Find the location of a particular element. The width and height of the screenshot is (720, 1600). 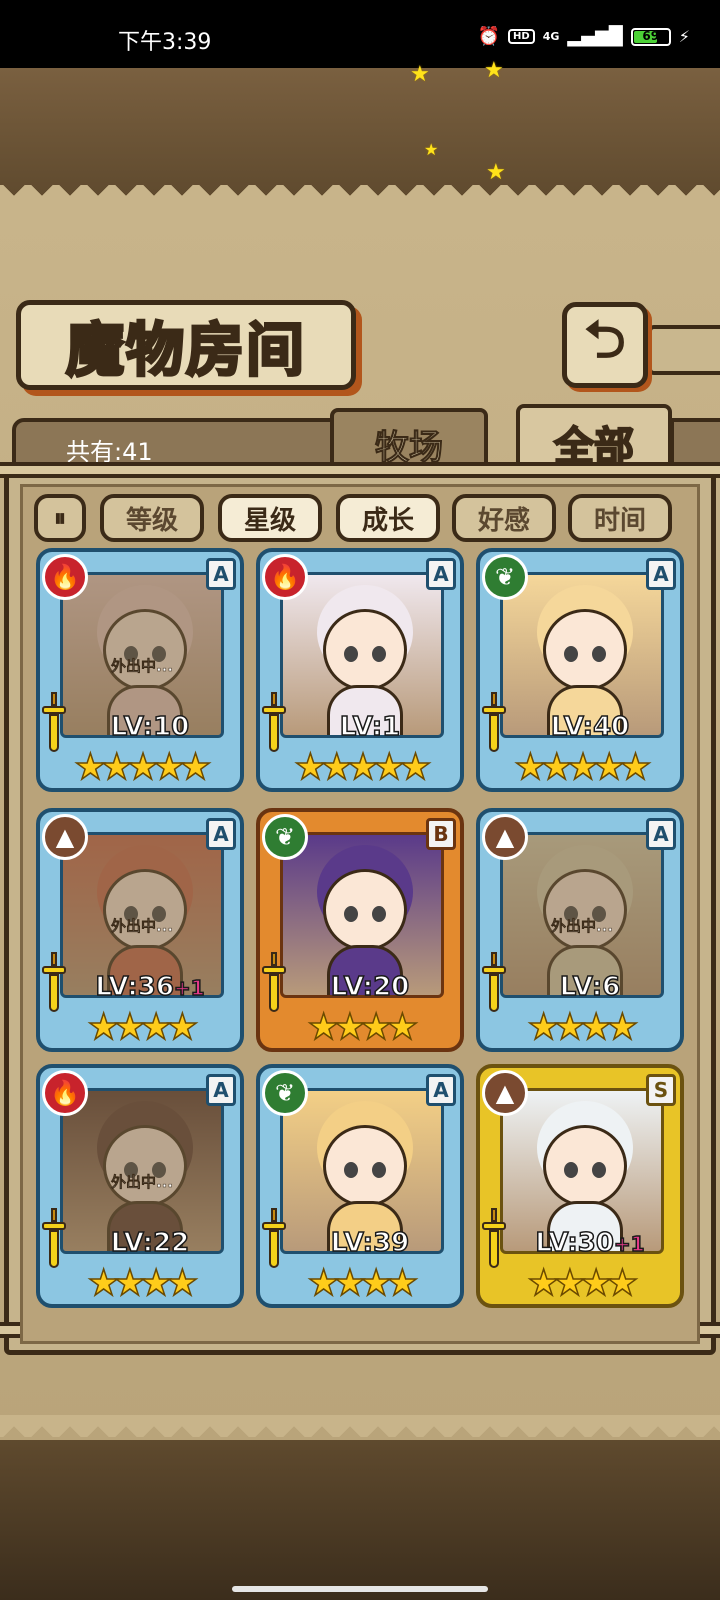

monster-card: 外出中... ▲ A LV:36+1 ★★★★ is located at coordinates (140, 930).